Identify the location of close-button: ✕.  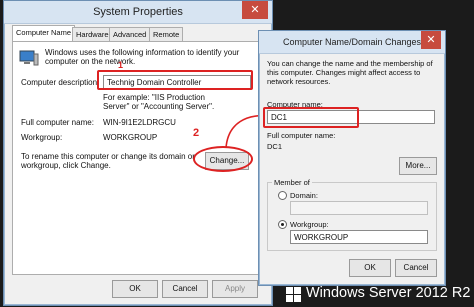
(255, 10).